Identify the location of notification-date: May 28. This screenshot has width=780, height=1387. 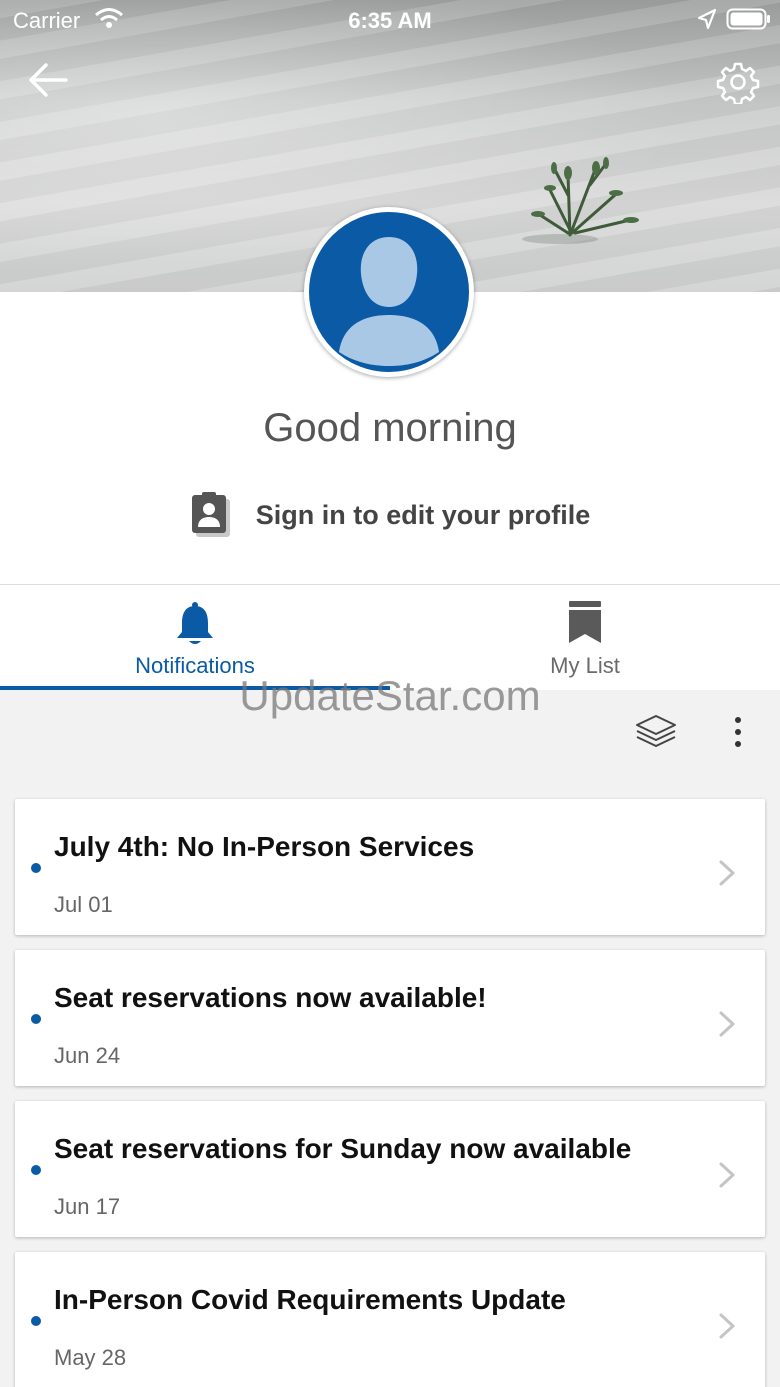
(90, 1357).